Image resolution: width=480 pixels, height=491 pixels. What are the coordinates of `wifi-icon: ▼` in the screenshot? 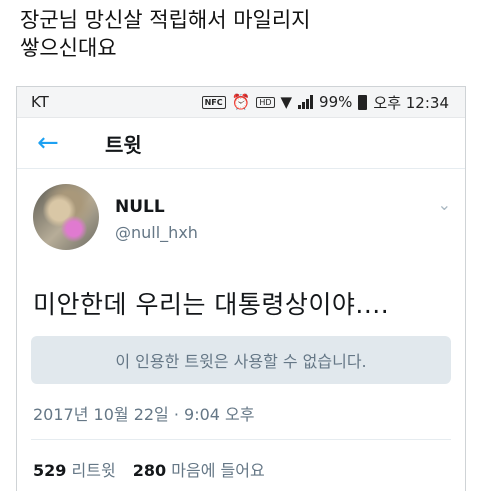 It's located at (286, 102).